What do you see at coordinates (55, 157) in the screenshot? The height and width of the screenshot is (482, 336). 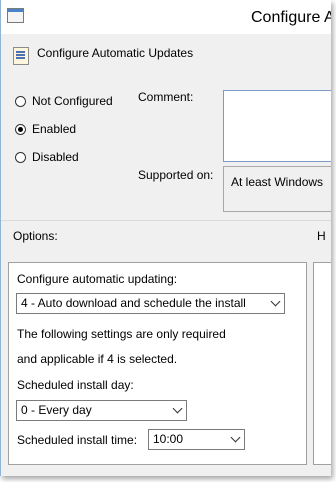 I see `radio-disabled-label: Disabled` at bounding box center [55, 157].